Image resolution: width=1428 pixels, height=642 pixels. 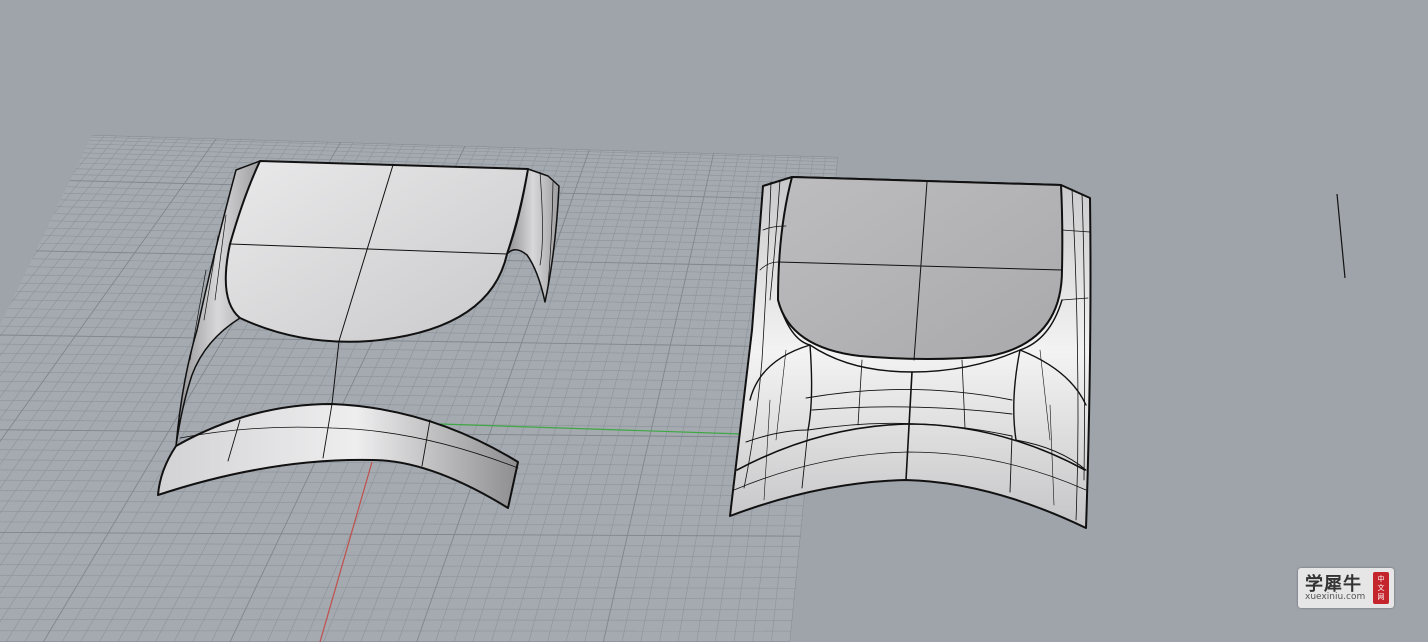 I want to click on right-blended-surface, so click(x=910, y=352).